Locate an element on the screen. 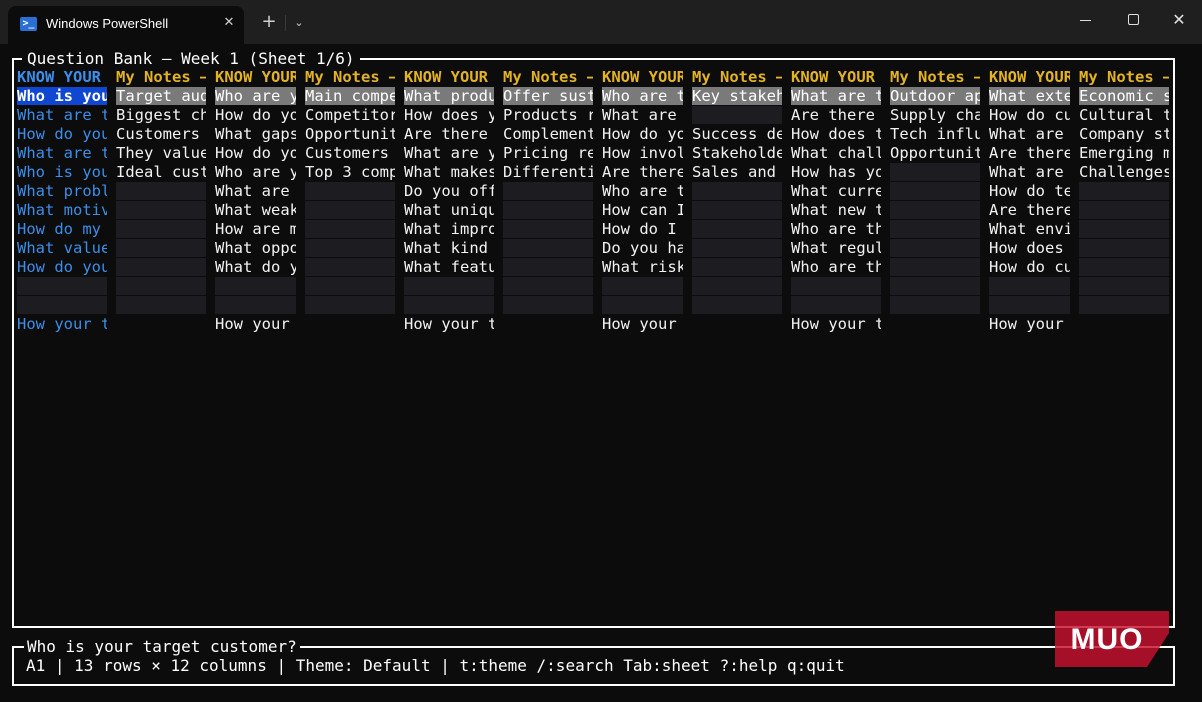  table-cell: What curre is located at coordinates (836, 191).